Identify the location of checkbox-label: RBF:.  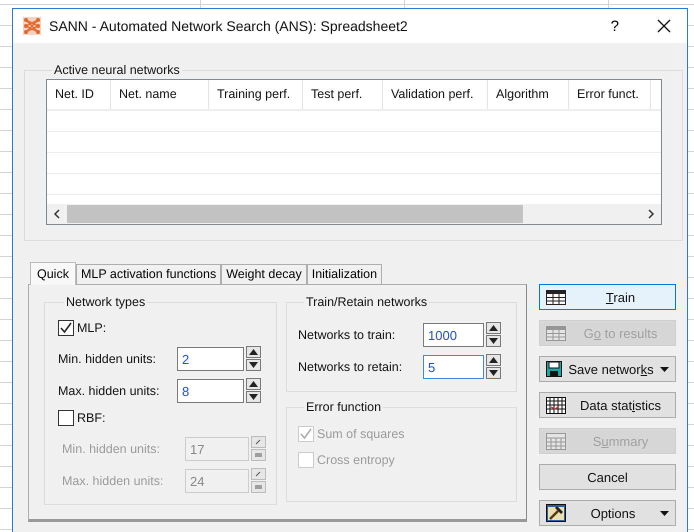
(91, 418).